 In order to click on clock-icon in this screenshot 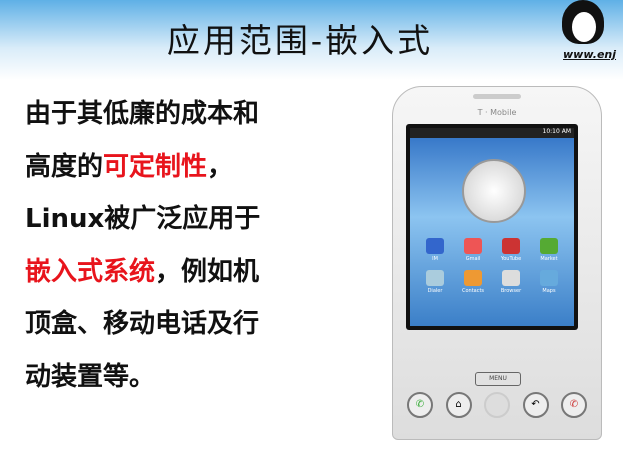, I will do `click(494, 191)`.